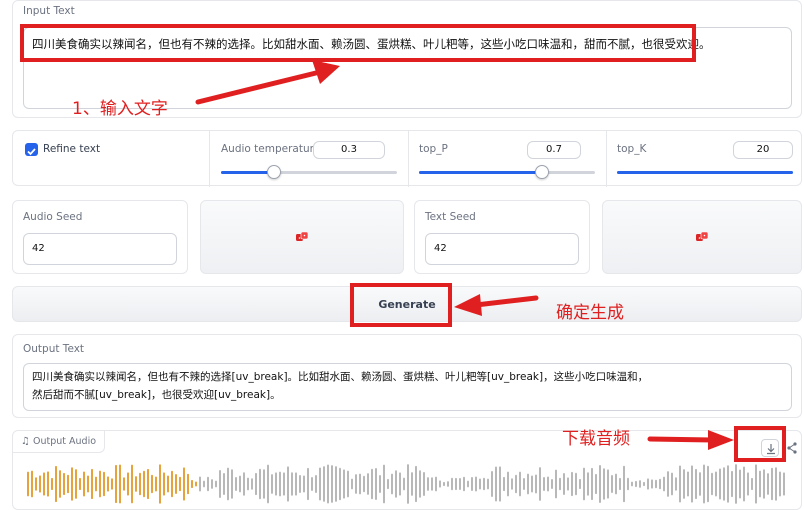 Image resolution: width=804 pixels, height=510 pixels. I want to click on top-k-slider, so click(705, 172).